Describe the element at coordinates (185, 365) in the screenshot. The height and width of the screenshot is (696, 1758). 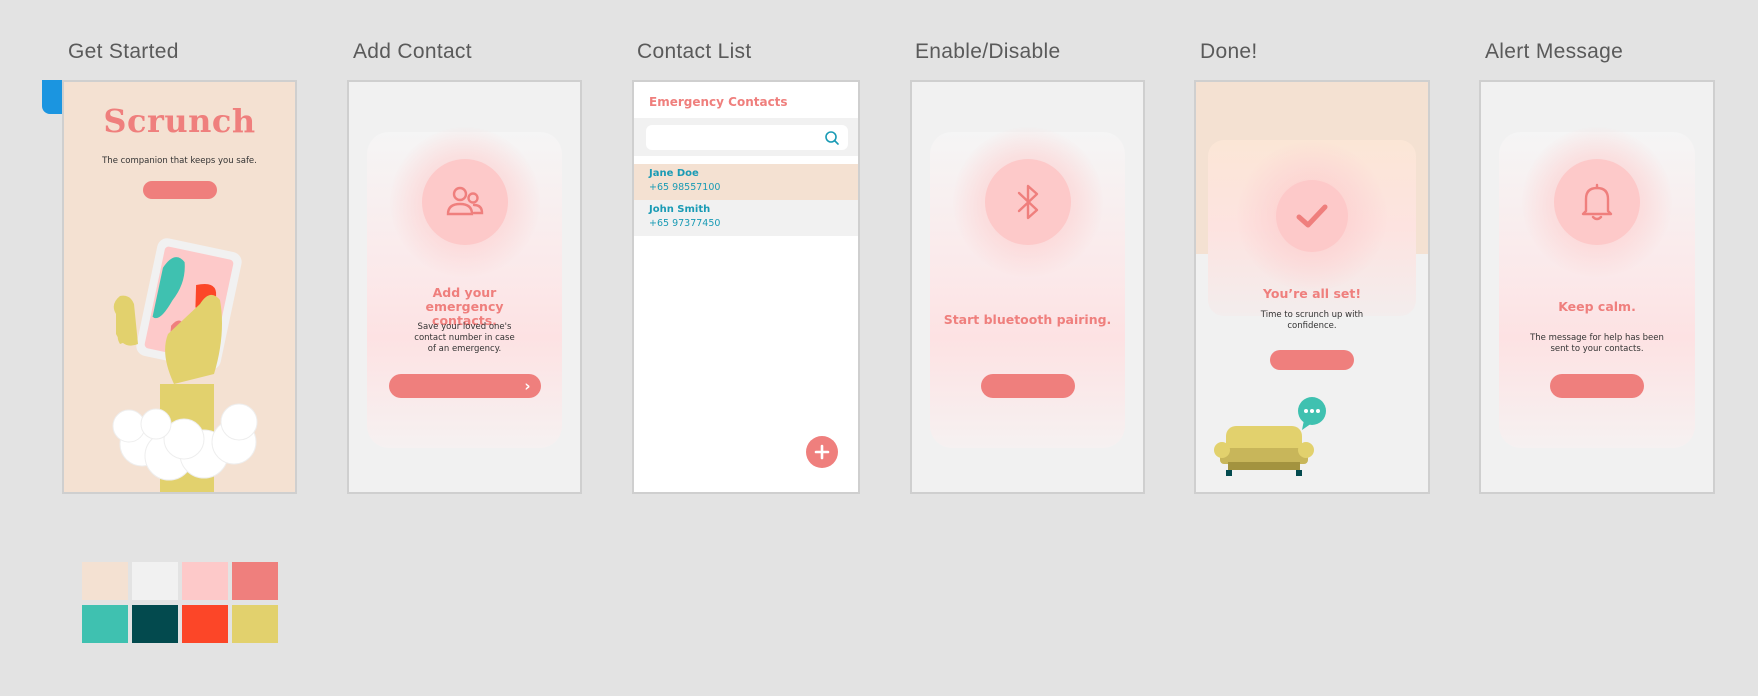
I see `hand-phone-illustration` at that location.